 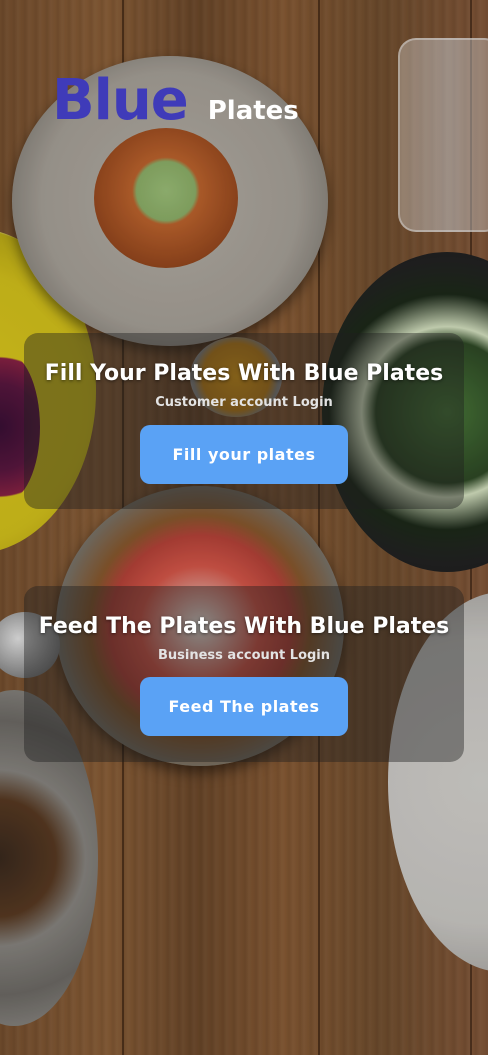 What do you see at coordinates (244, 655) in the screenshot?
I see `business-panel-subtitle: Business account Login` at bounding box center [244, 655].